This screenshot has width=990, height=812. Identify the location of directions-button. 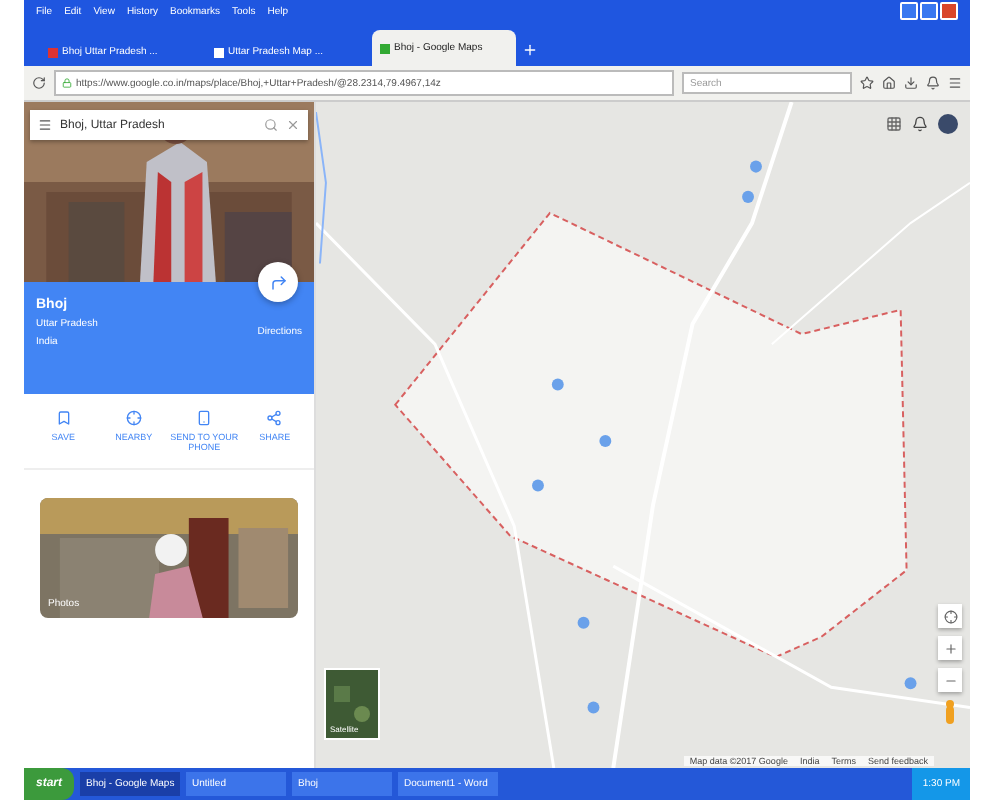
(278, 282).